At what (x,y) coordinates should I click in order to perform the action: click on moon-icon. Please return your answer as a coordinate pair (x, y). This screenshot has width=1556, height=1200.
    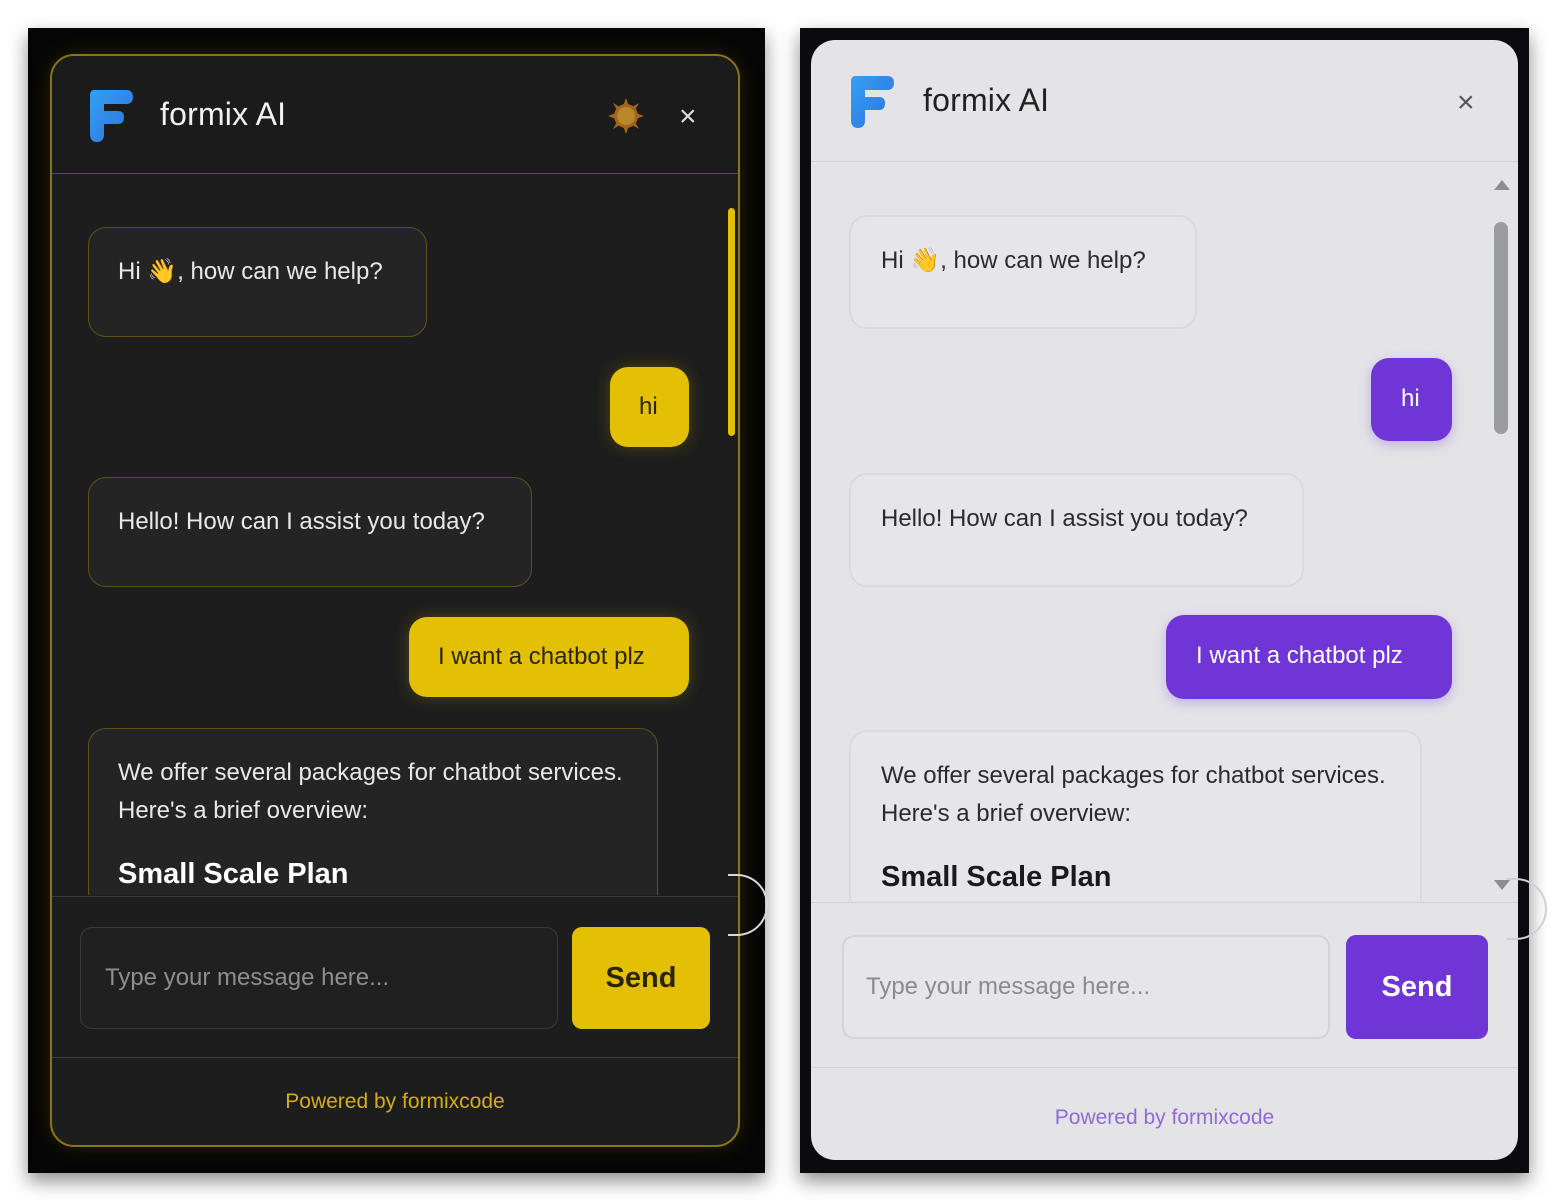
    Looking at the image, I should click on (1401, 101).